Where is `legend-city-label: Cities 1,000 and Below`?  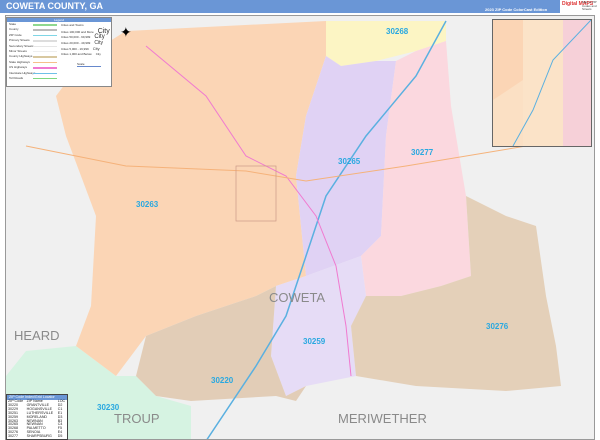 legend-city-label: Cities 1,000 and Below is located at coordinates (76, 54).